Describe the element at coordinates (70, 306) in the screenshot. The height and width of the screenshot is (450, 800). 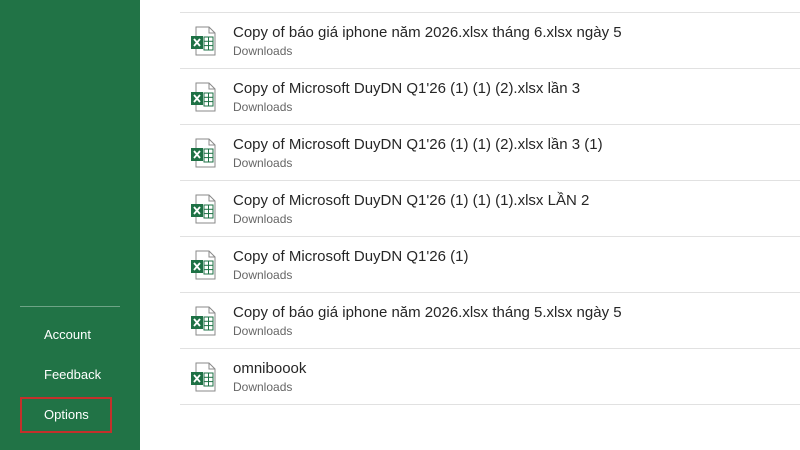
I see `sidebar-divider` at that location.